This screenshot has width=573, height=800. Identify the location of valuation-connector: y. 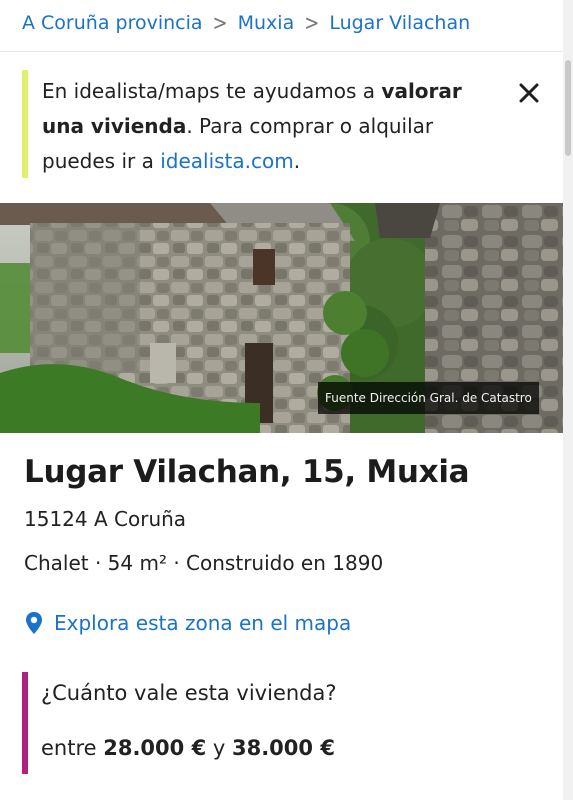
(219, 748).